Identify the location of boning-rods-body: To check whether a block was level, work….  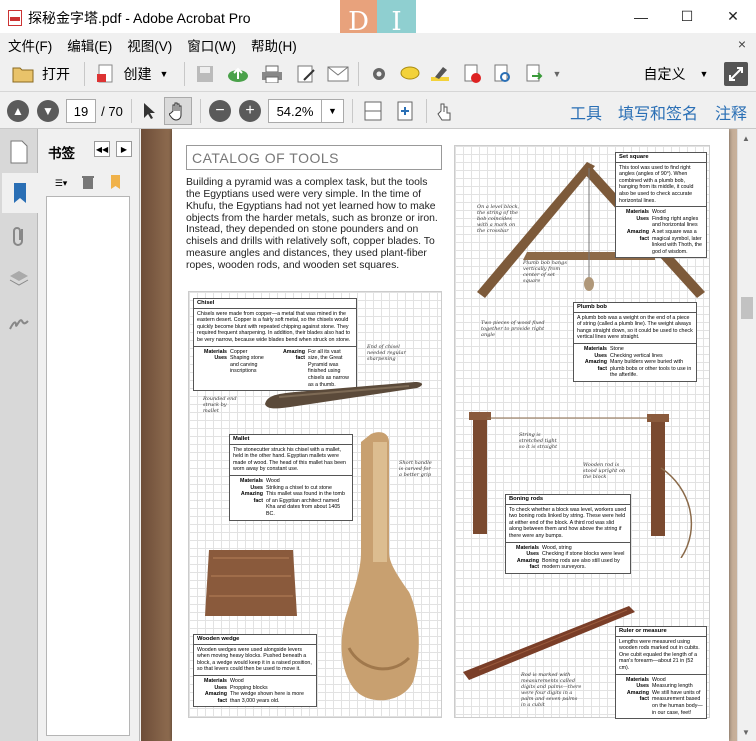
(568, 525).